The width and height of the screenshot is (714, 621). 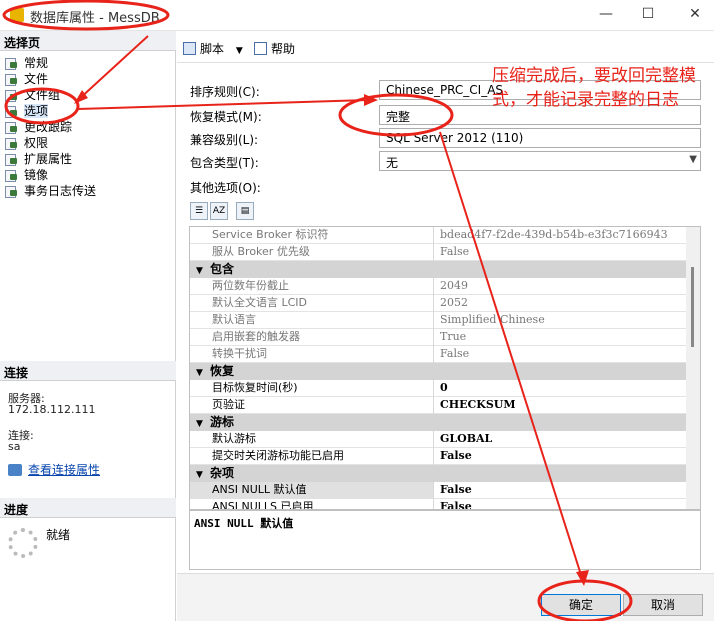 What do you see at coordinates (14, 446) in the screenshot?
I see `connection-value: sa` at bounding box center [14, 446].